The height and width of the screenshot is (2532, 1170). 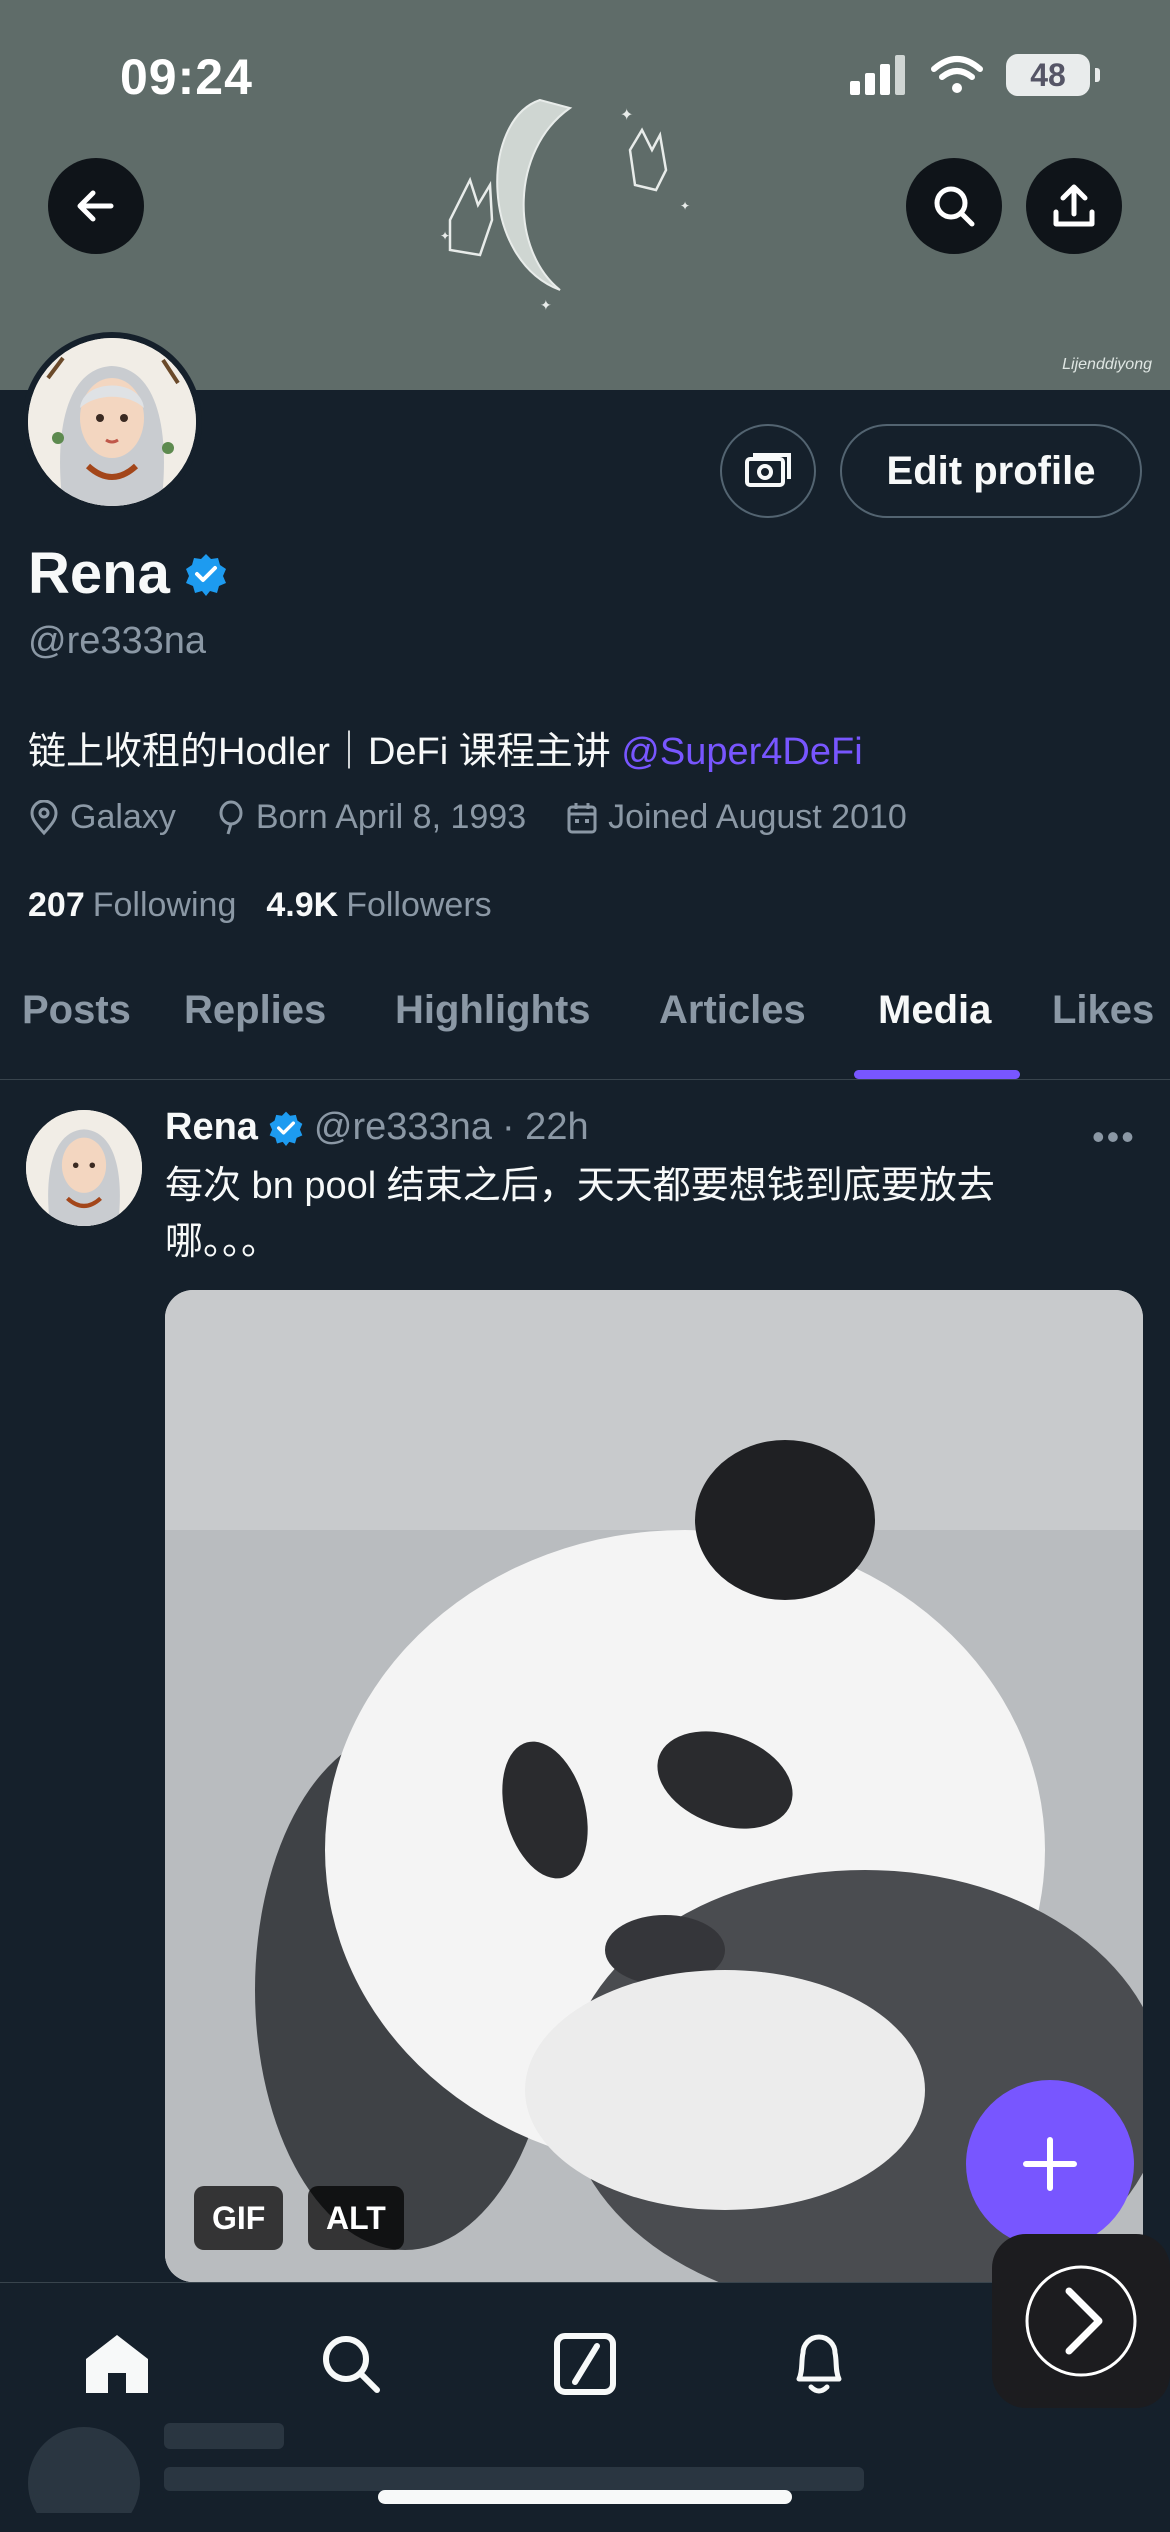 What do you see at coordinates (493, 1010) in the screenshot?
I see `tab-highlights: Highlights` at bounding box center [493, 1010].